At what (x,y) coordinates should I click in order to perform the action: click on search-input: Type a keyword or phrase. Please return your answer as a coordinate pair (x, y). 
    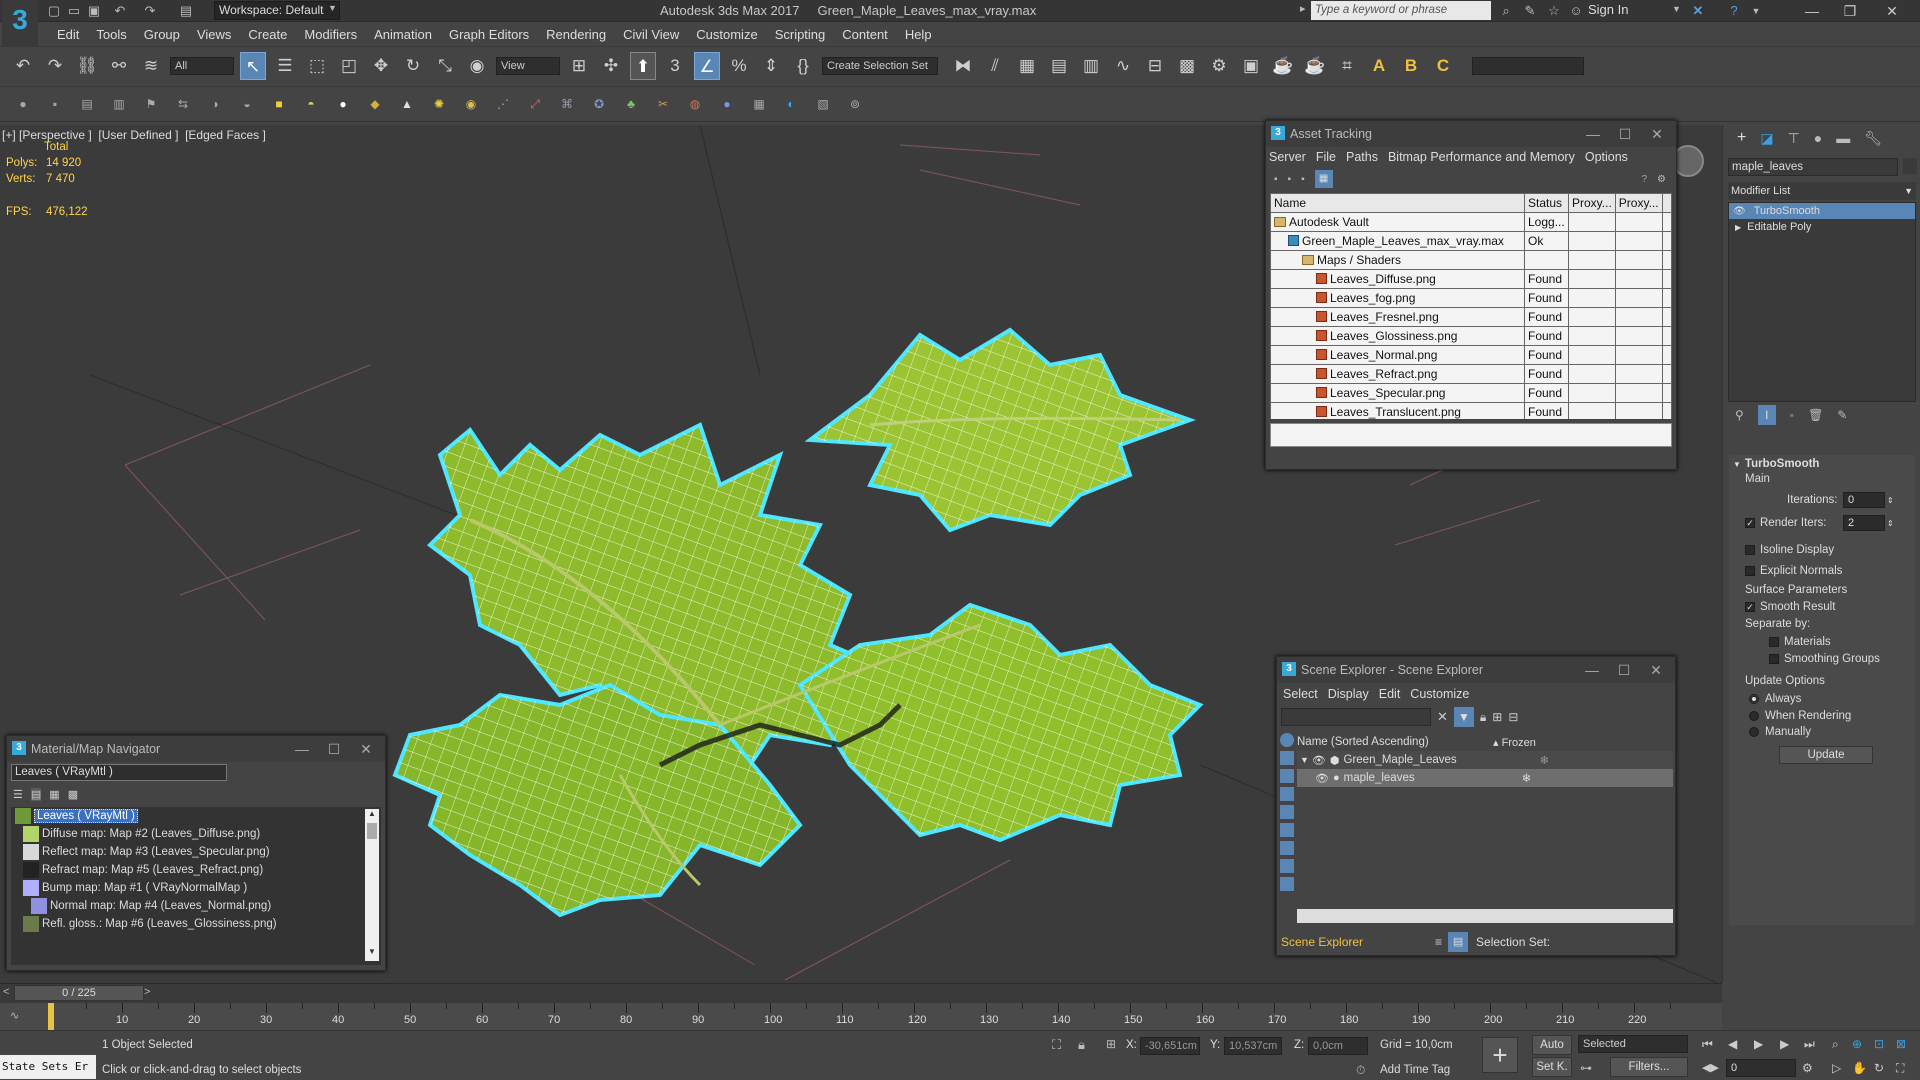
    Looking at the image, I should click on (1401, 10).